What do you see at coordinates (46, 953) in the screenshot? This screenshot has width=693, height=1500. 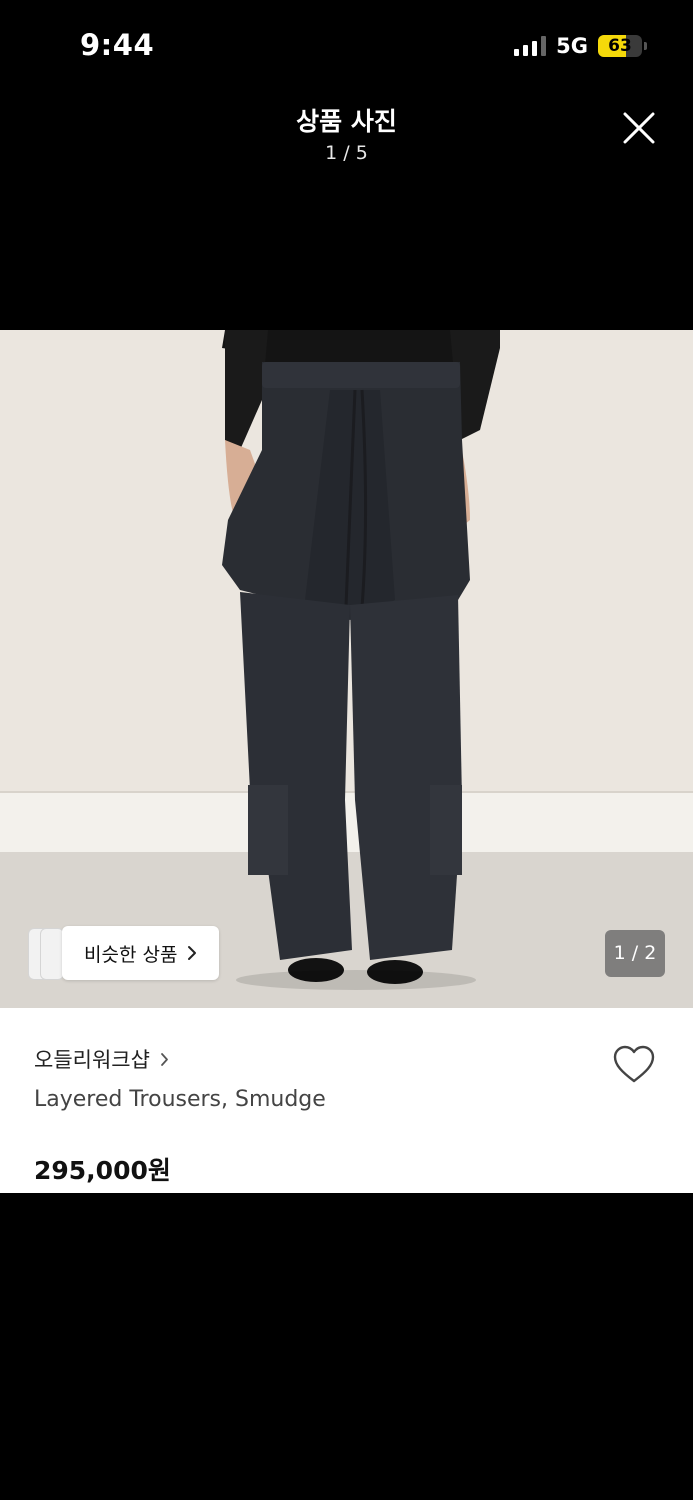 I see `similar-thumbnails` at bounding box center [46, 953].